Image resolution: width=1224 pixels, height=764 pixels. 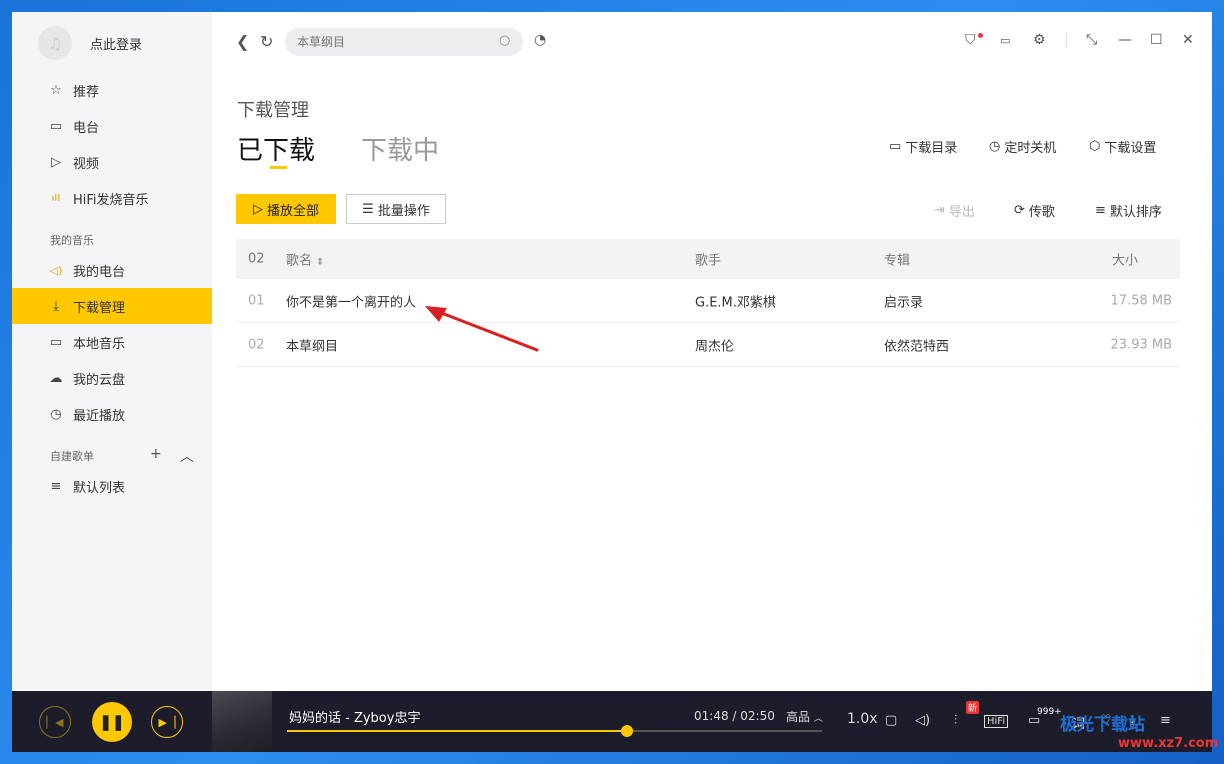 What do you see at coordinates (1130, 148) in the screenshot?
I see `download-settings-label: 下载设置` at bounding box center [1130, 148].